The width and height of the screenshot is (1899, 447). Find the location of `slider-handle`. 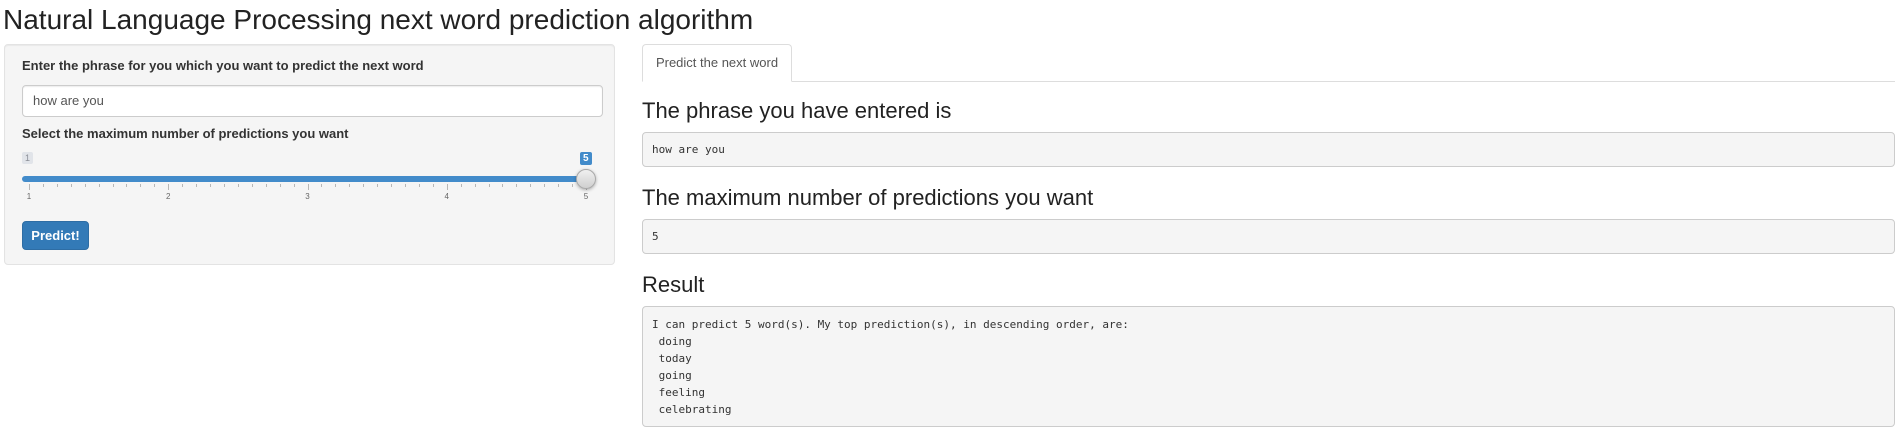

slider-handle is located at coordinates (586, 179).